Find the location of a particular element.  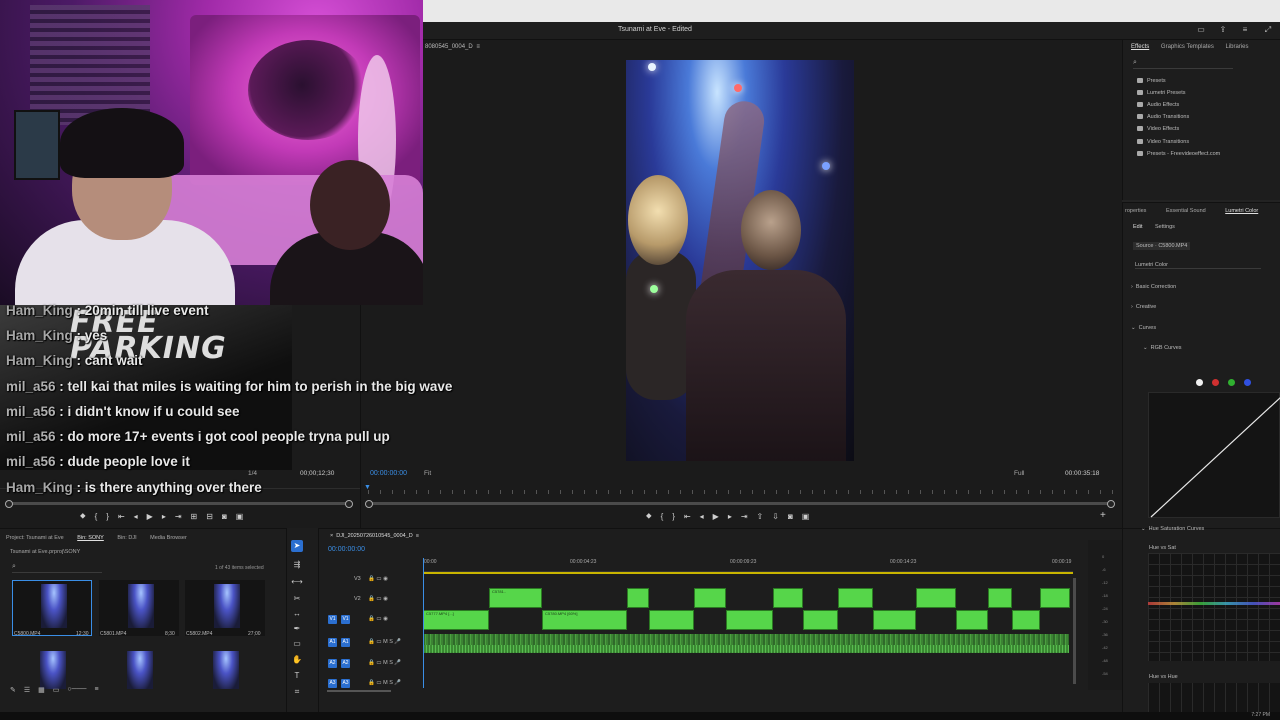

sequence-tab: × DJI_20250726010545_0004_D ≡ is located at coordinates (374, 536).